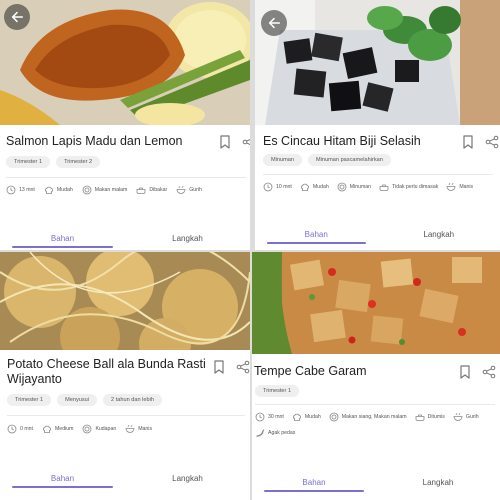  I want to click on tag-list: Minuman Minuman pascamelahirkan, so click(327, 160).